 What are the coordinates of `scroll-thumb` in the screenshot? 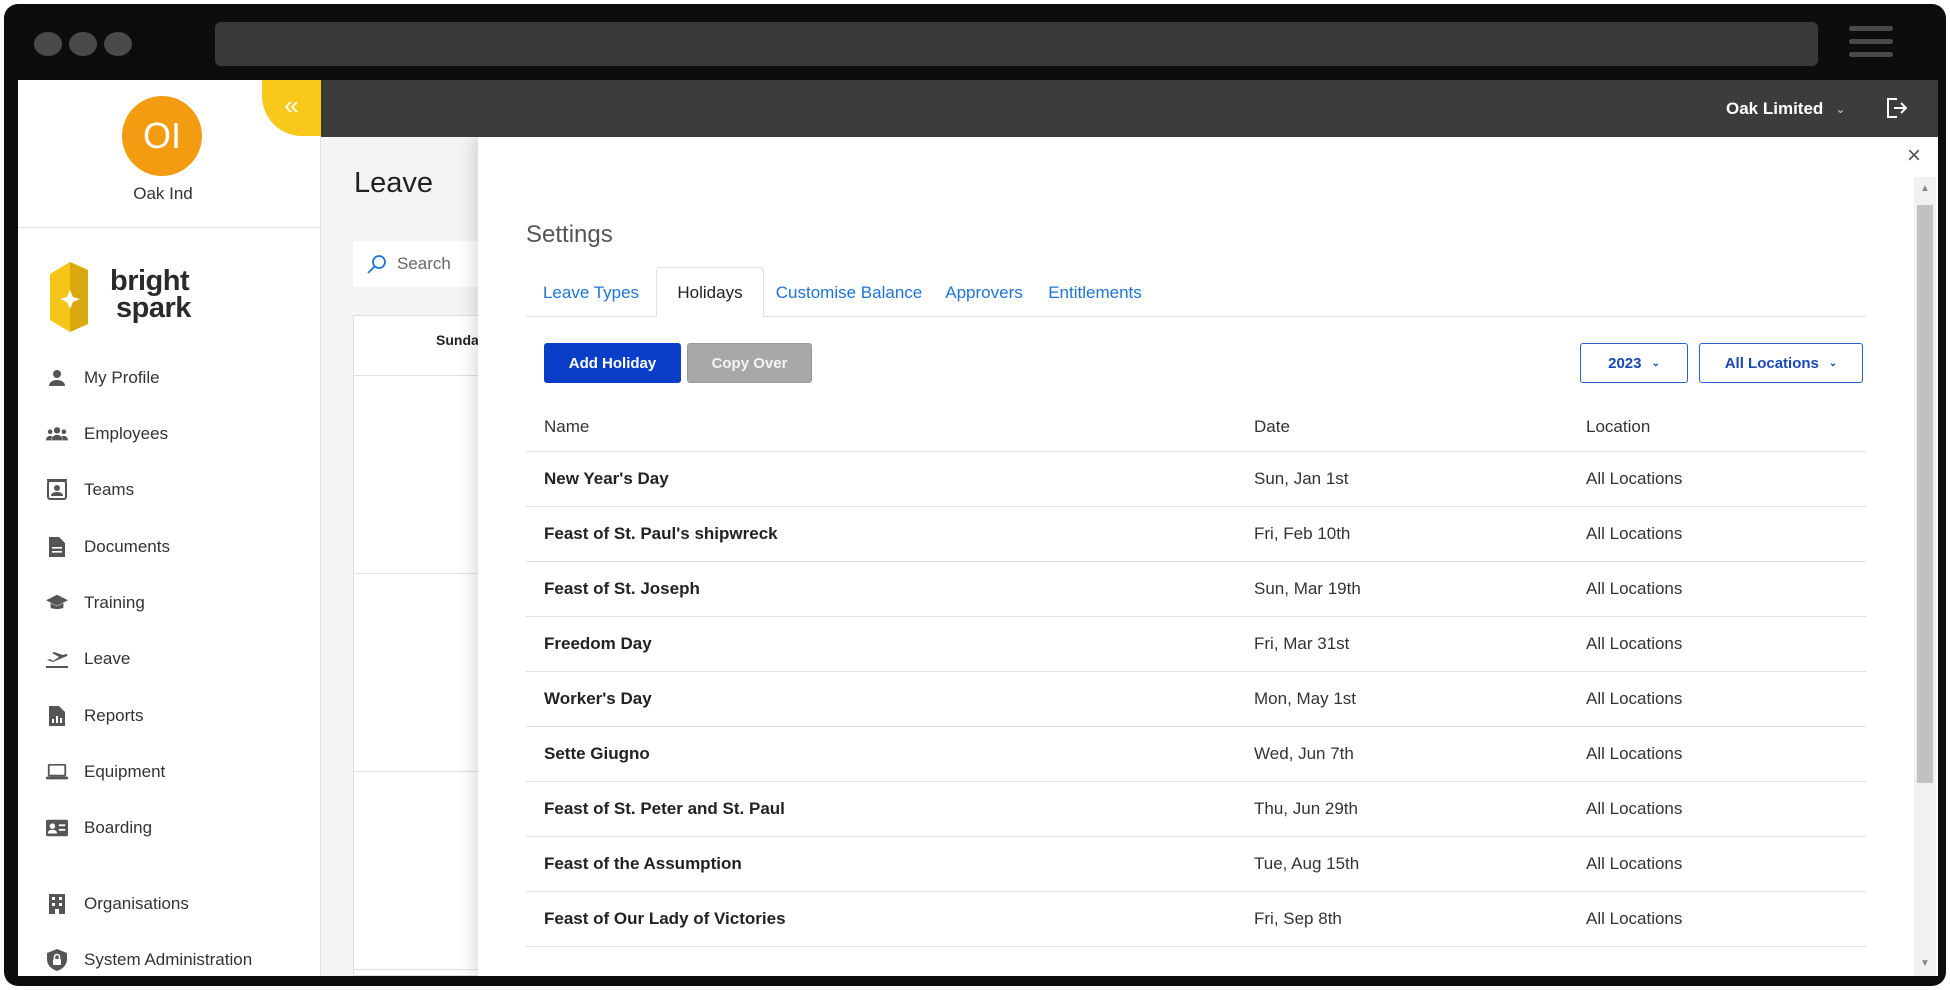 It's located at (1925, 494).